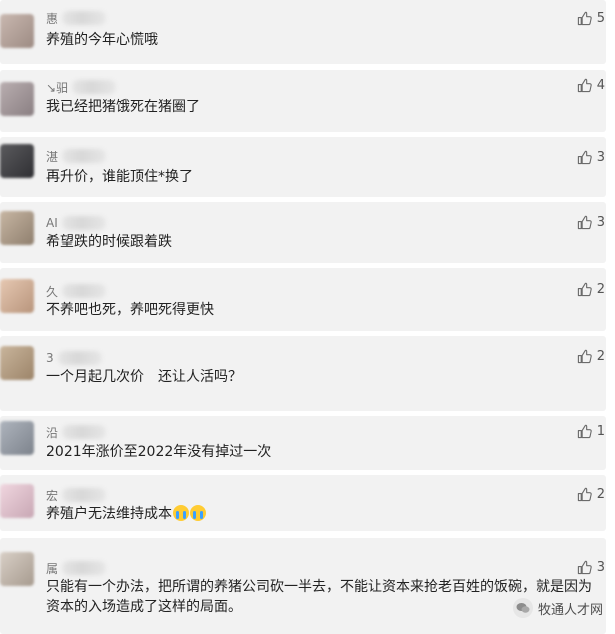  Describe the element at coordinates (52, 223) in the screenshot. I see `commenter-name-text: AI` at that location.